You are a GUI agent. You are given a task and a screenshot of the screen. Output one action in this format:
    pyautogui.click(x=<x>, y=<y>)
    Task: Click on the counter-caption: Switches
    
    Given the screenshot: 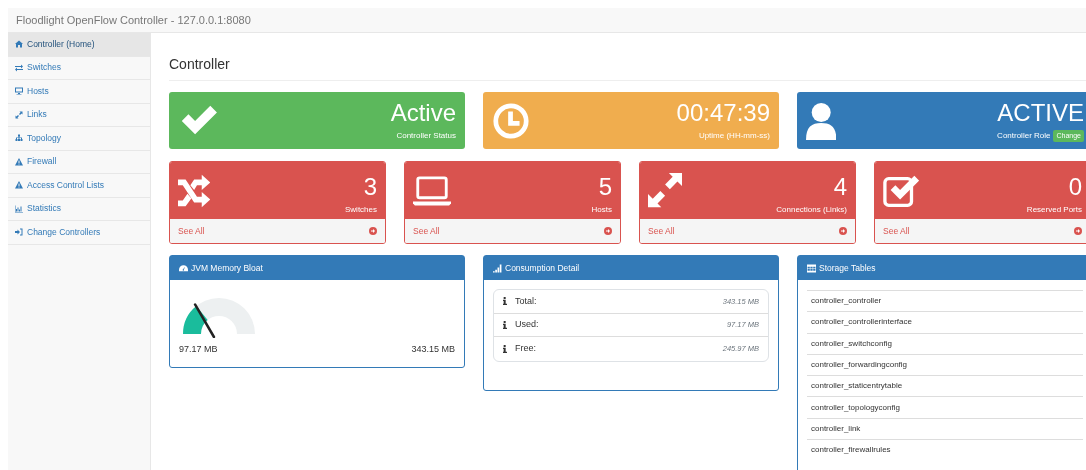 What is the action you would take?
    pyautogui.click(x=361, y=209)
    